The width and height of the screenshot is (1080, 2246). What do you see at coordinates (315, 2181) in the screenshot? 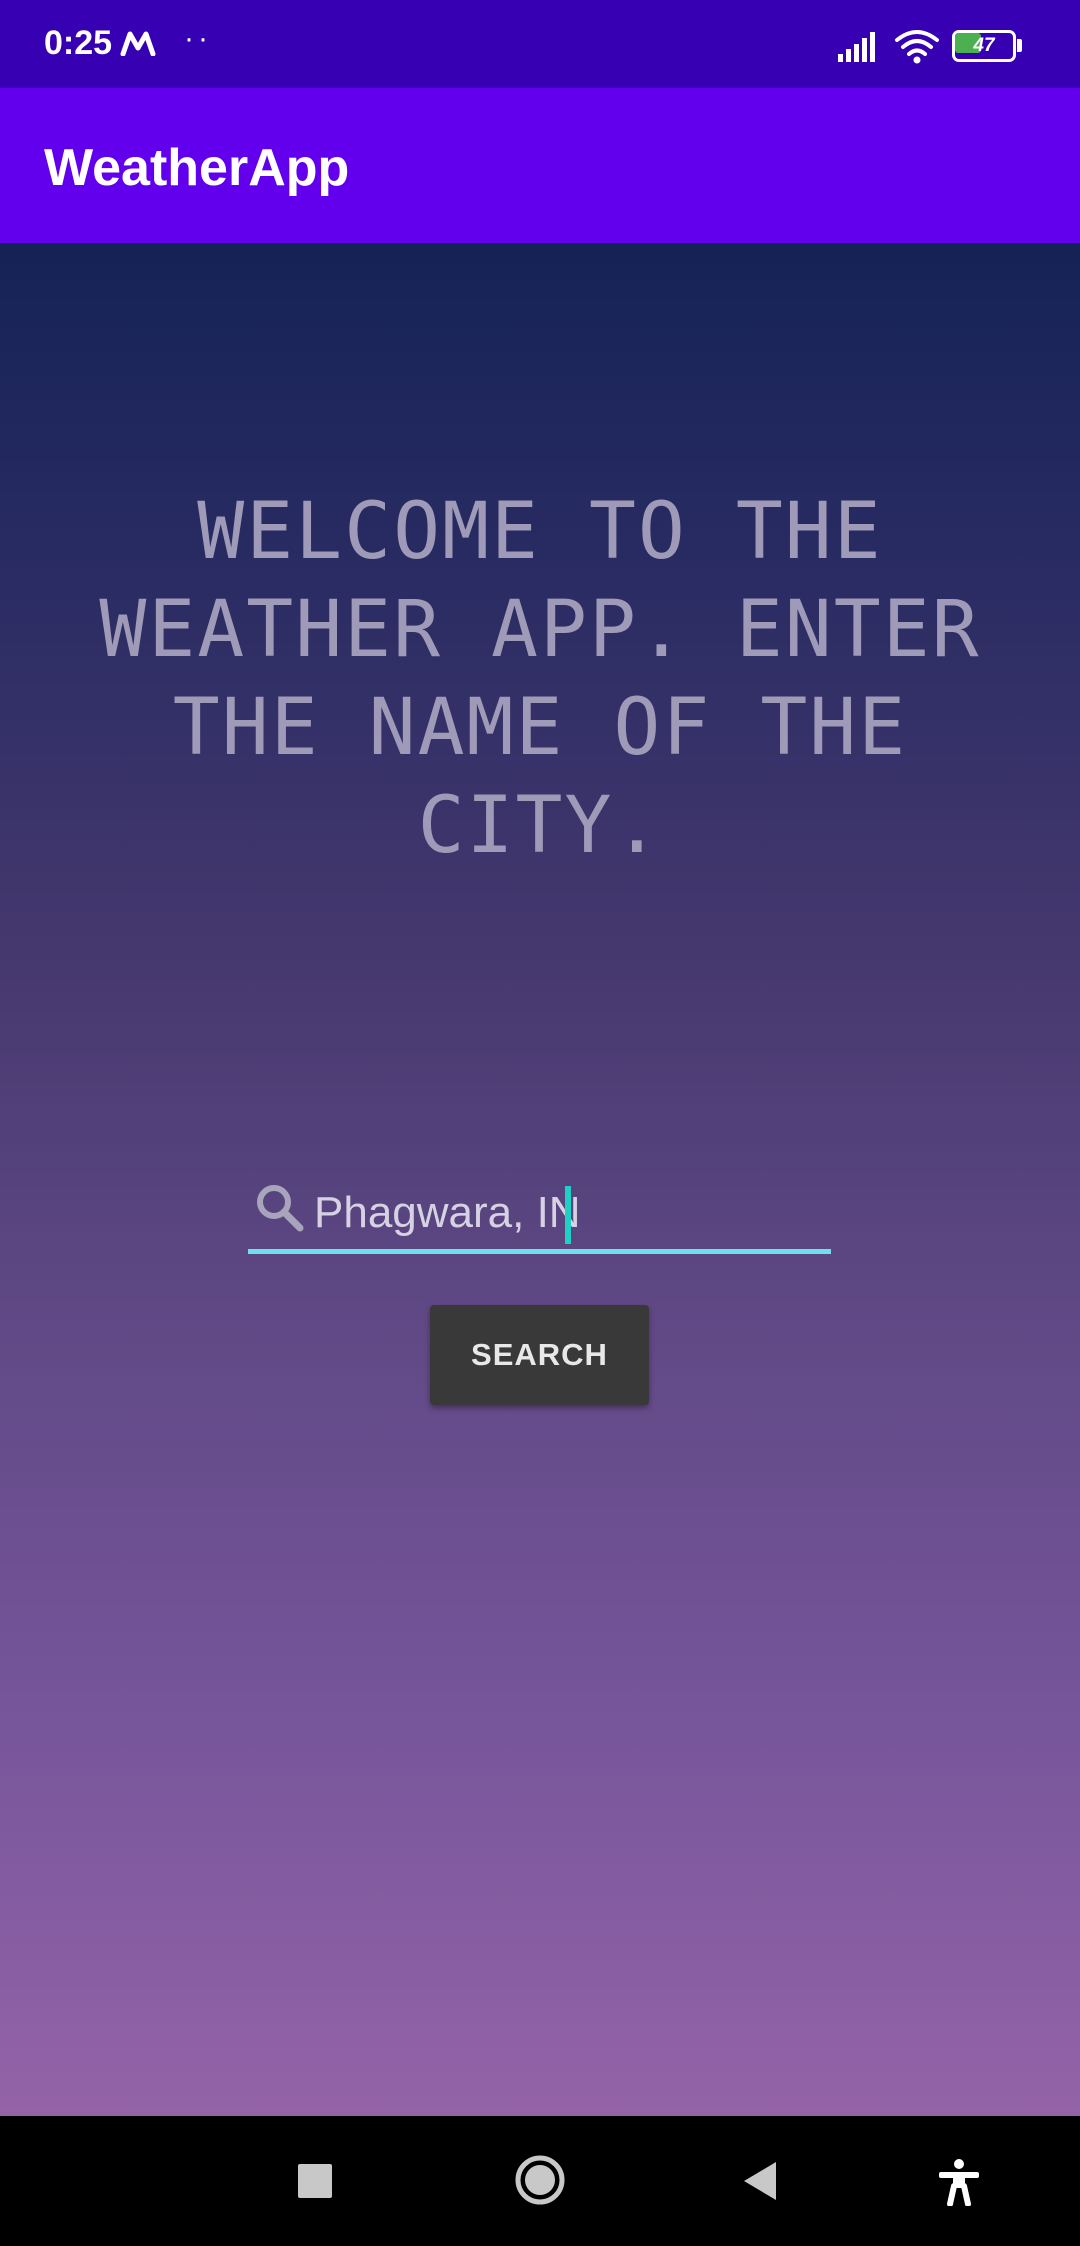
I see `recents-icon` at bounding box center [315, 2181].